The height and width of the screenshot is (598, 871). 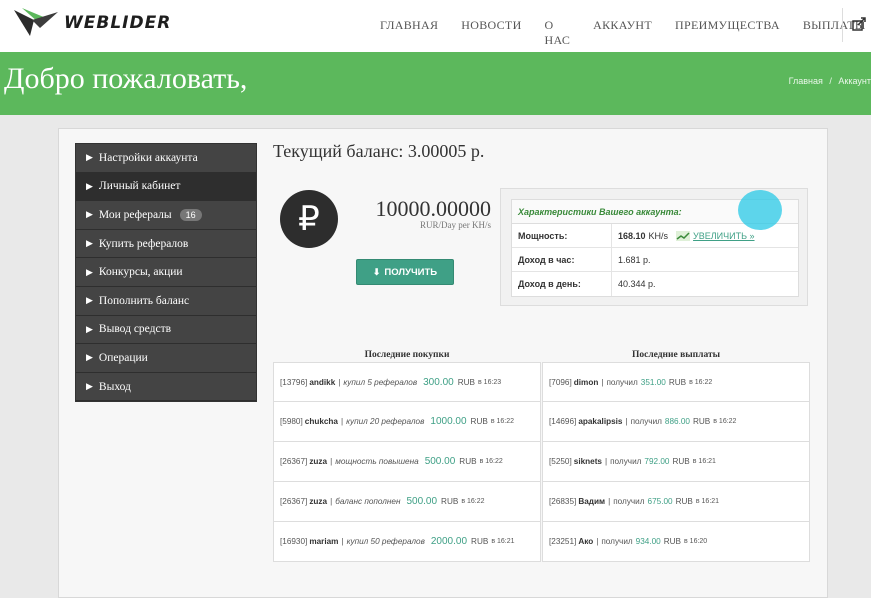 I want to click on payouts-title: Последние выплаты, so click(x=676, y=355).